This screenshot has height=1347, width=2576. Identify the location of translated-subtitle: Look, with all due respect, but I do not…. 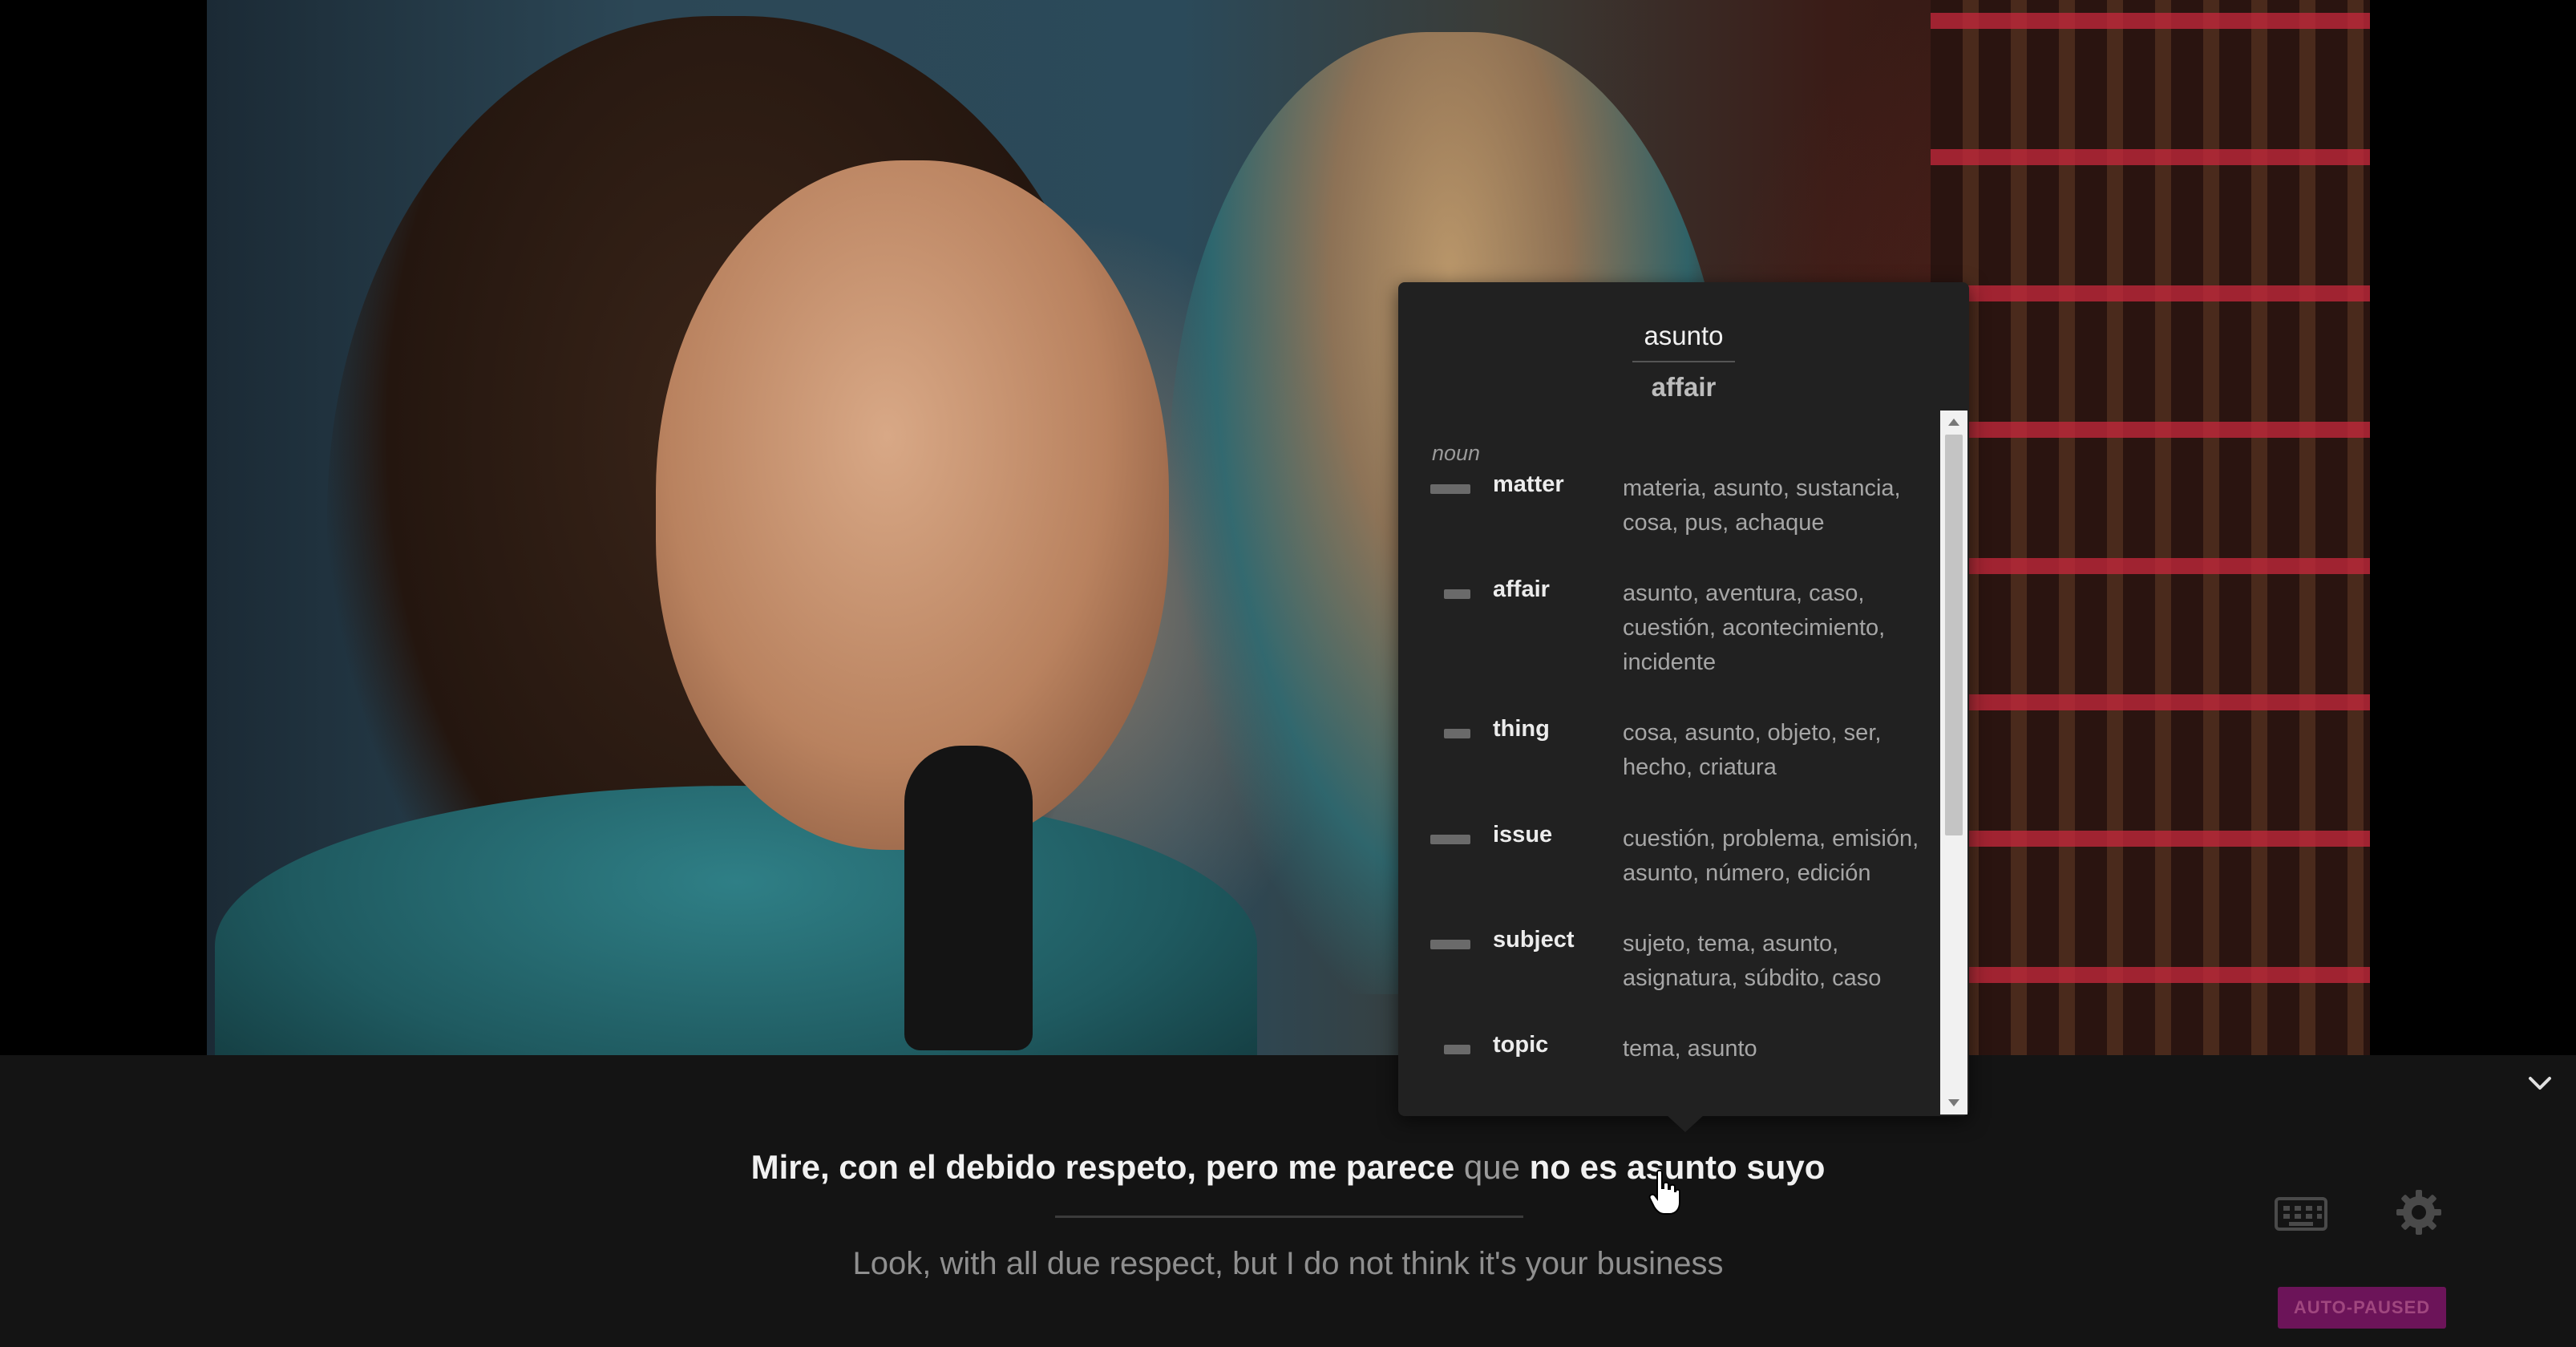
(1288, 1263).